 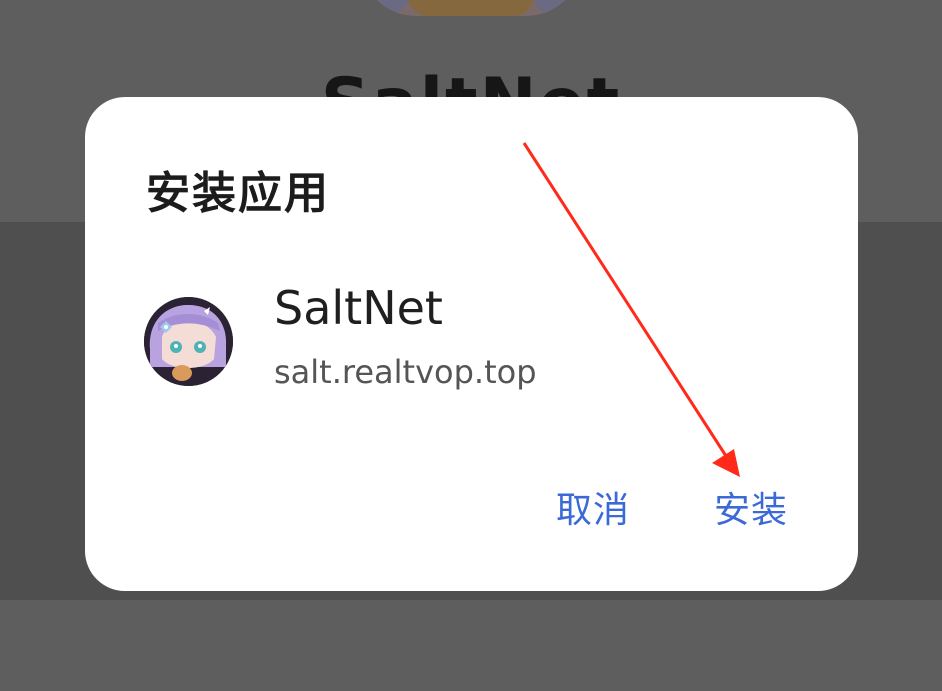 I want to click on app-host: salt.realtvop.top, so click(x=405, y=372).